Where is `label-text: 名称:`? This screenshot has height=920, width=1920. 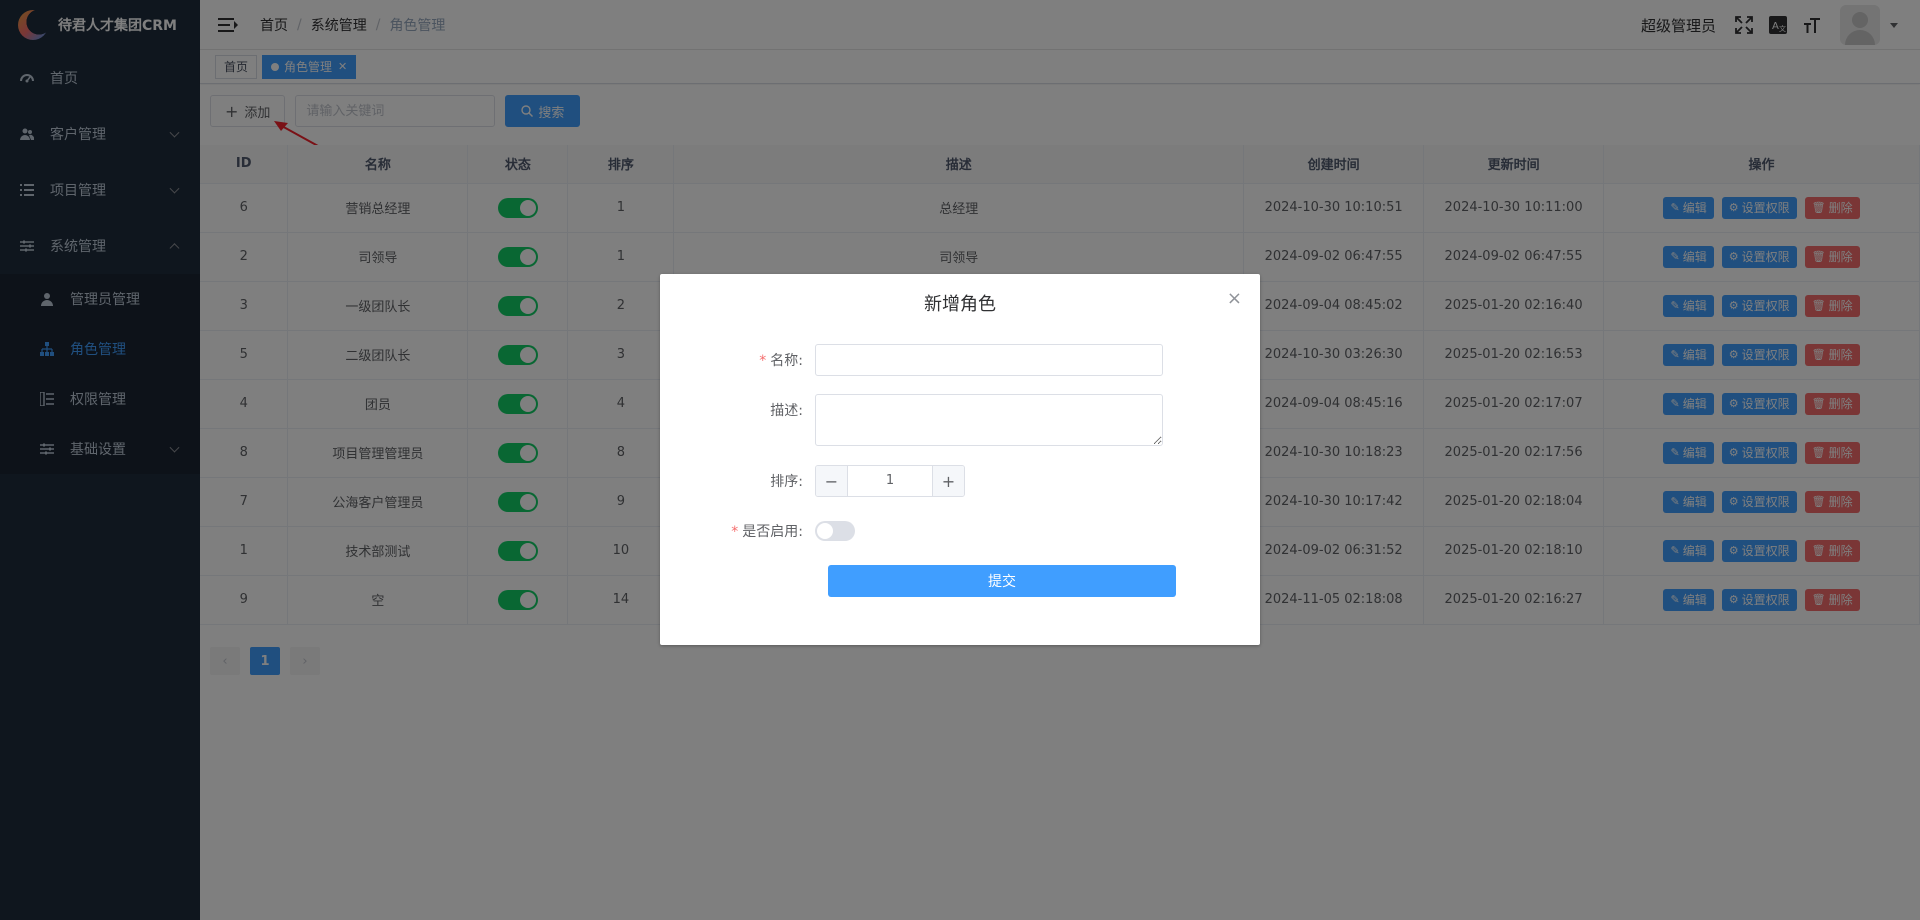 label-text: 名称: is located at coordinates (786, 361).